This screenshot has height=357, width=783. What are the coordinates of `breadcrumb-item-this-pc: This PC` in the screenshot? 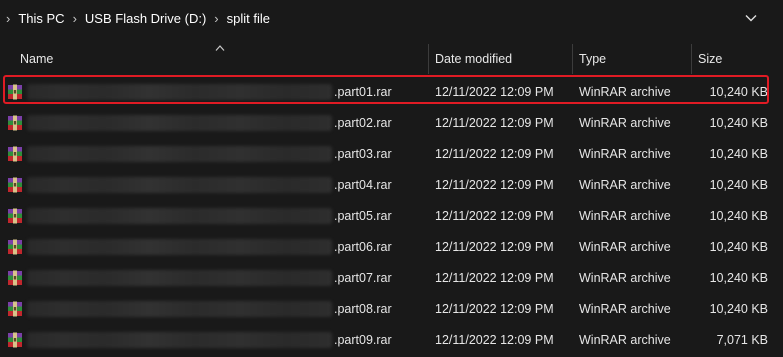 It's located at (41, 18).